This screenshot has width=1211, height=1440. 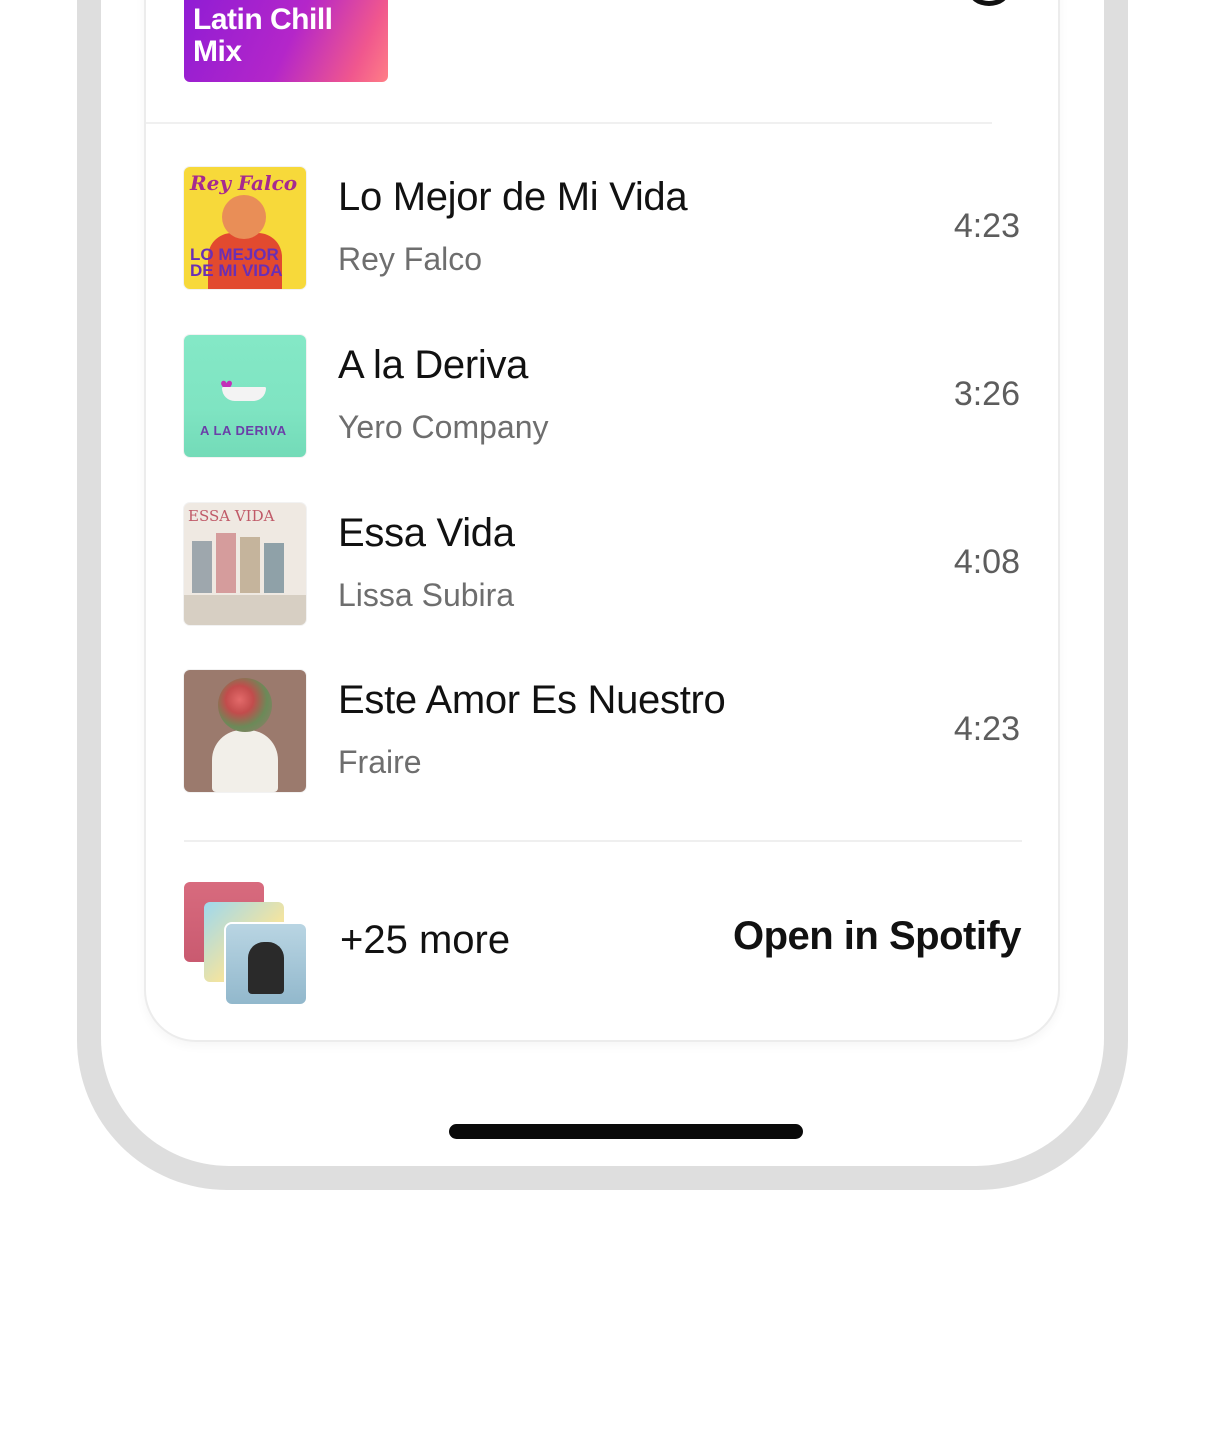 I want to click on album-art: ESSA VIDA, so click(x=245, y=564).